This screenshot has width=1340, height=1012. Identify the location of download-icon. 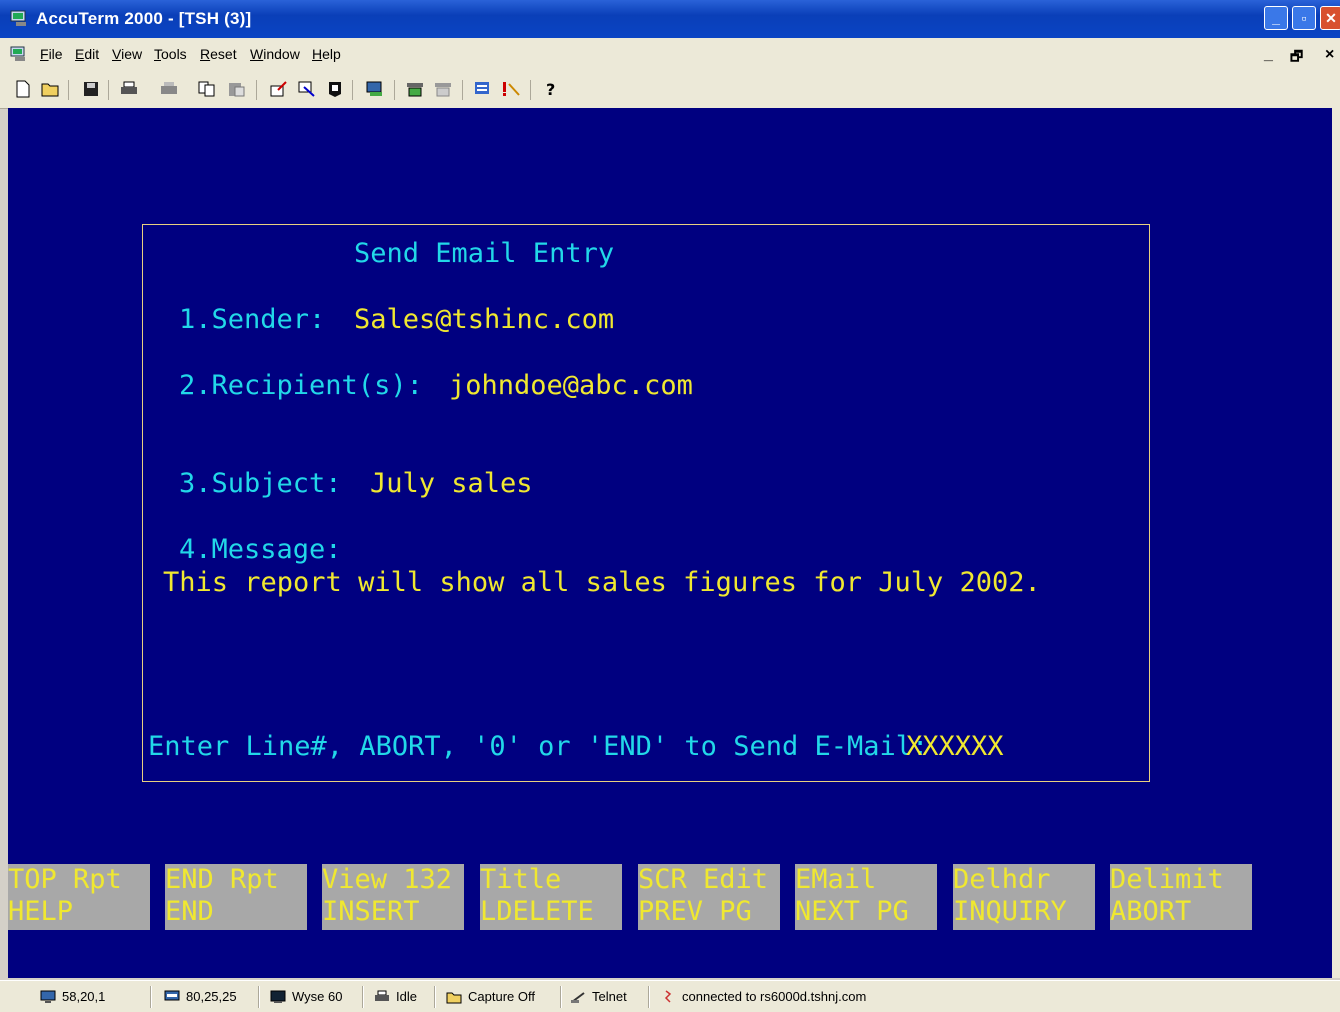
(307, 89).